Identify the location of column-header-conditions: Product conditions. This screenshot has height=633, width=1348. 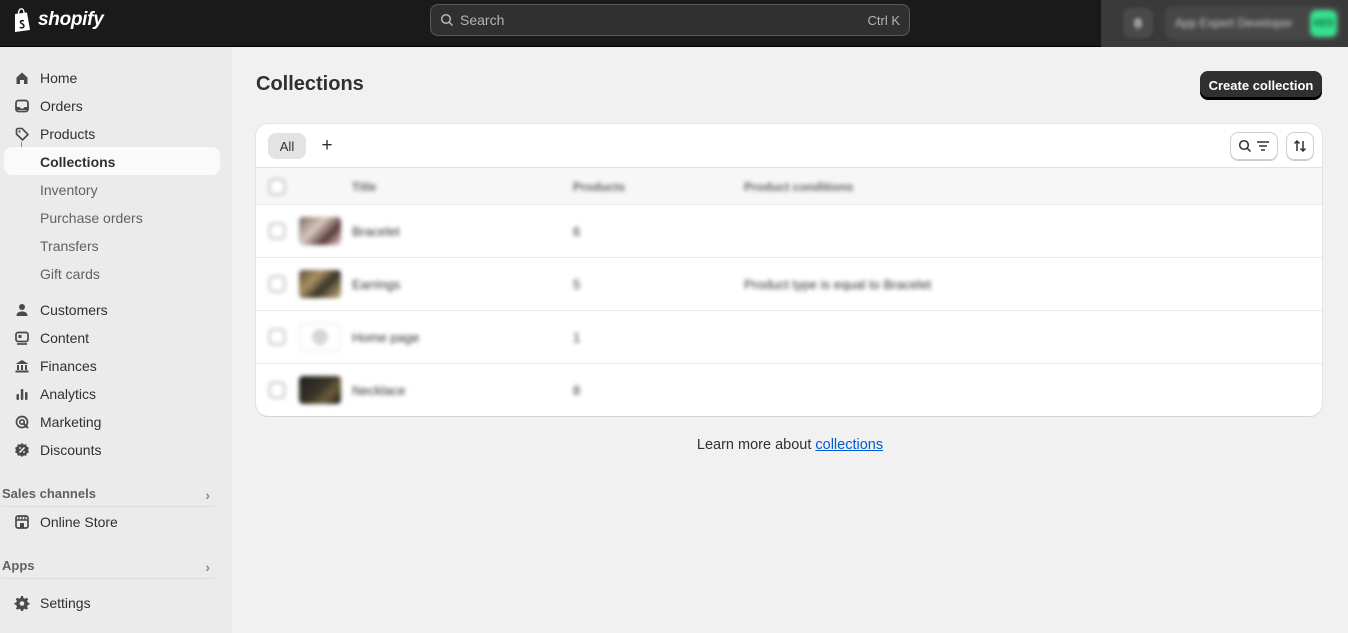
(798, 187).